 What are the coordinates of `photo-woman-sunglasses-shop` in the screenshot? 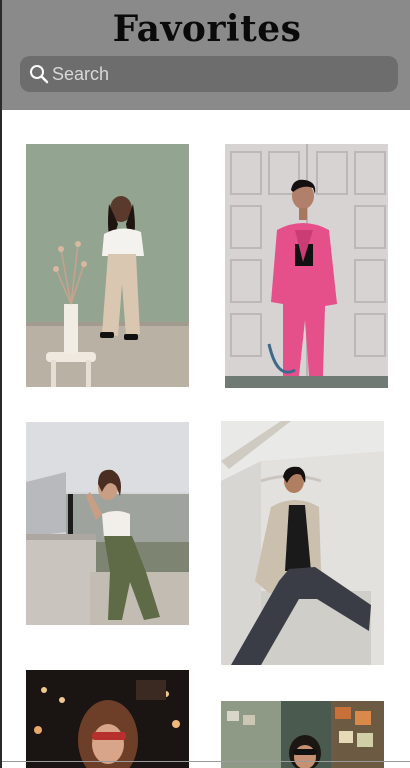 It's located at (302, 734).